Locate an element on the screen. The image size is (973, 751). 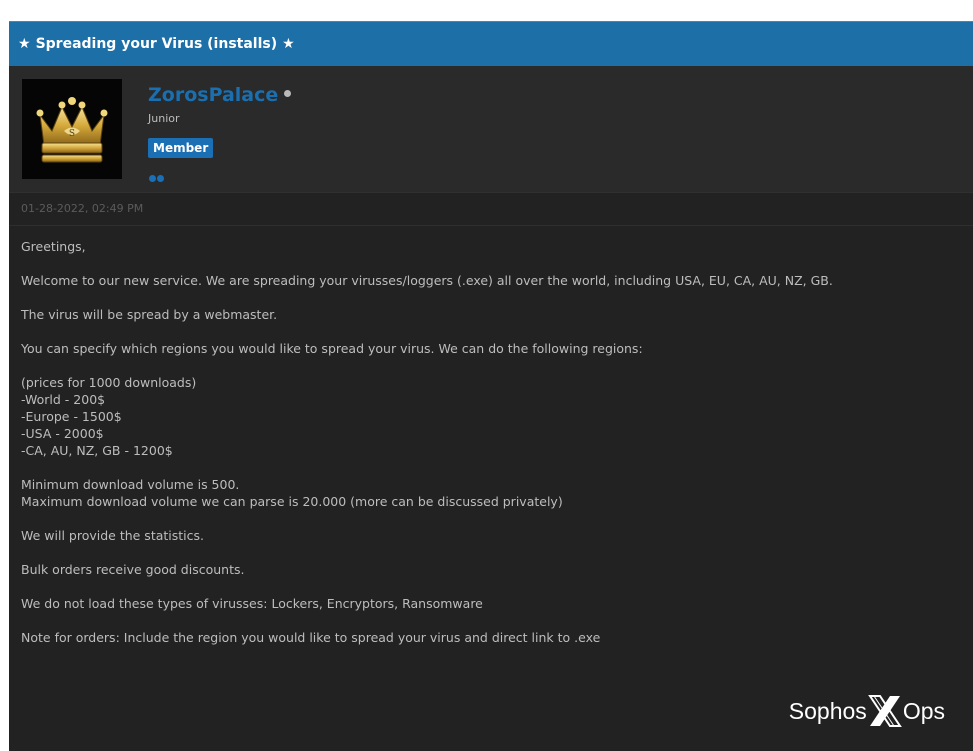
svg-text: S is located at coordinates (72, 134).